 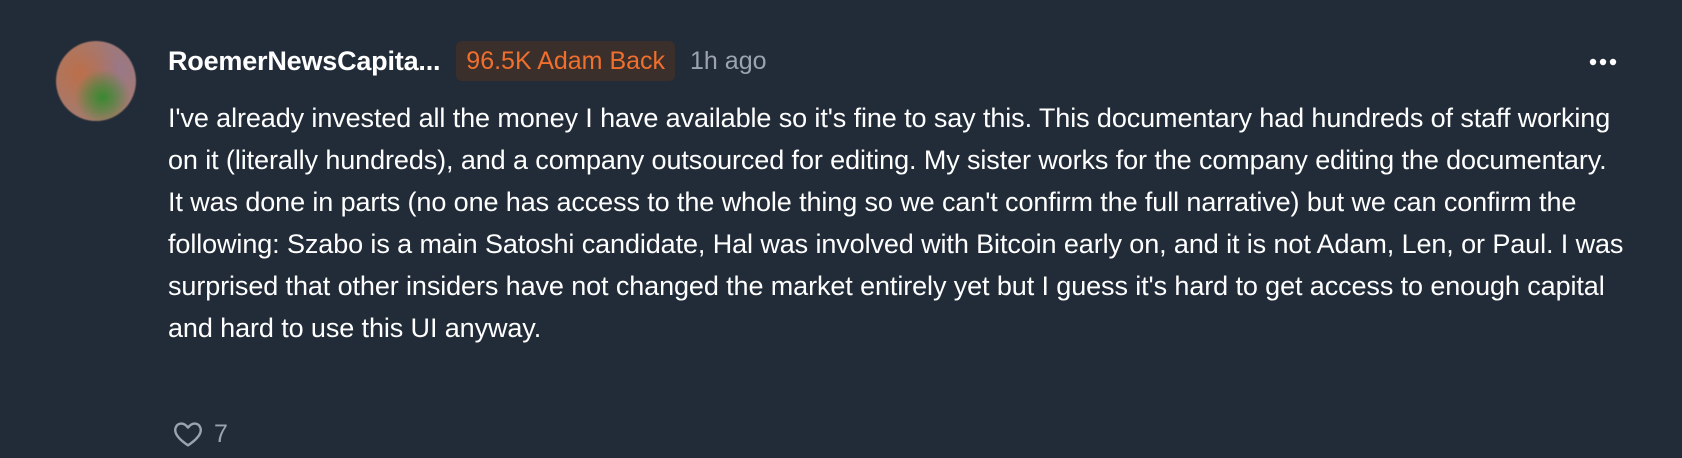 I want to click on more-options-button, so click(x=1603, y=62).